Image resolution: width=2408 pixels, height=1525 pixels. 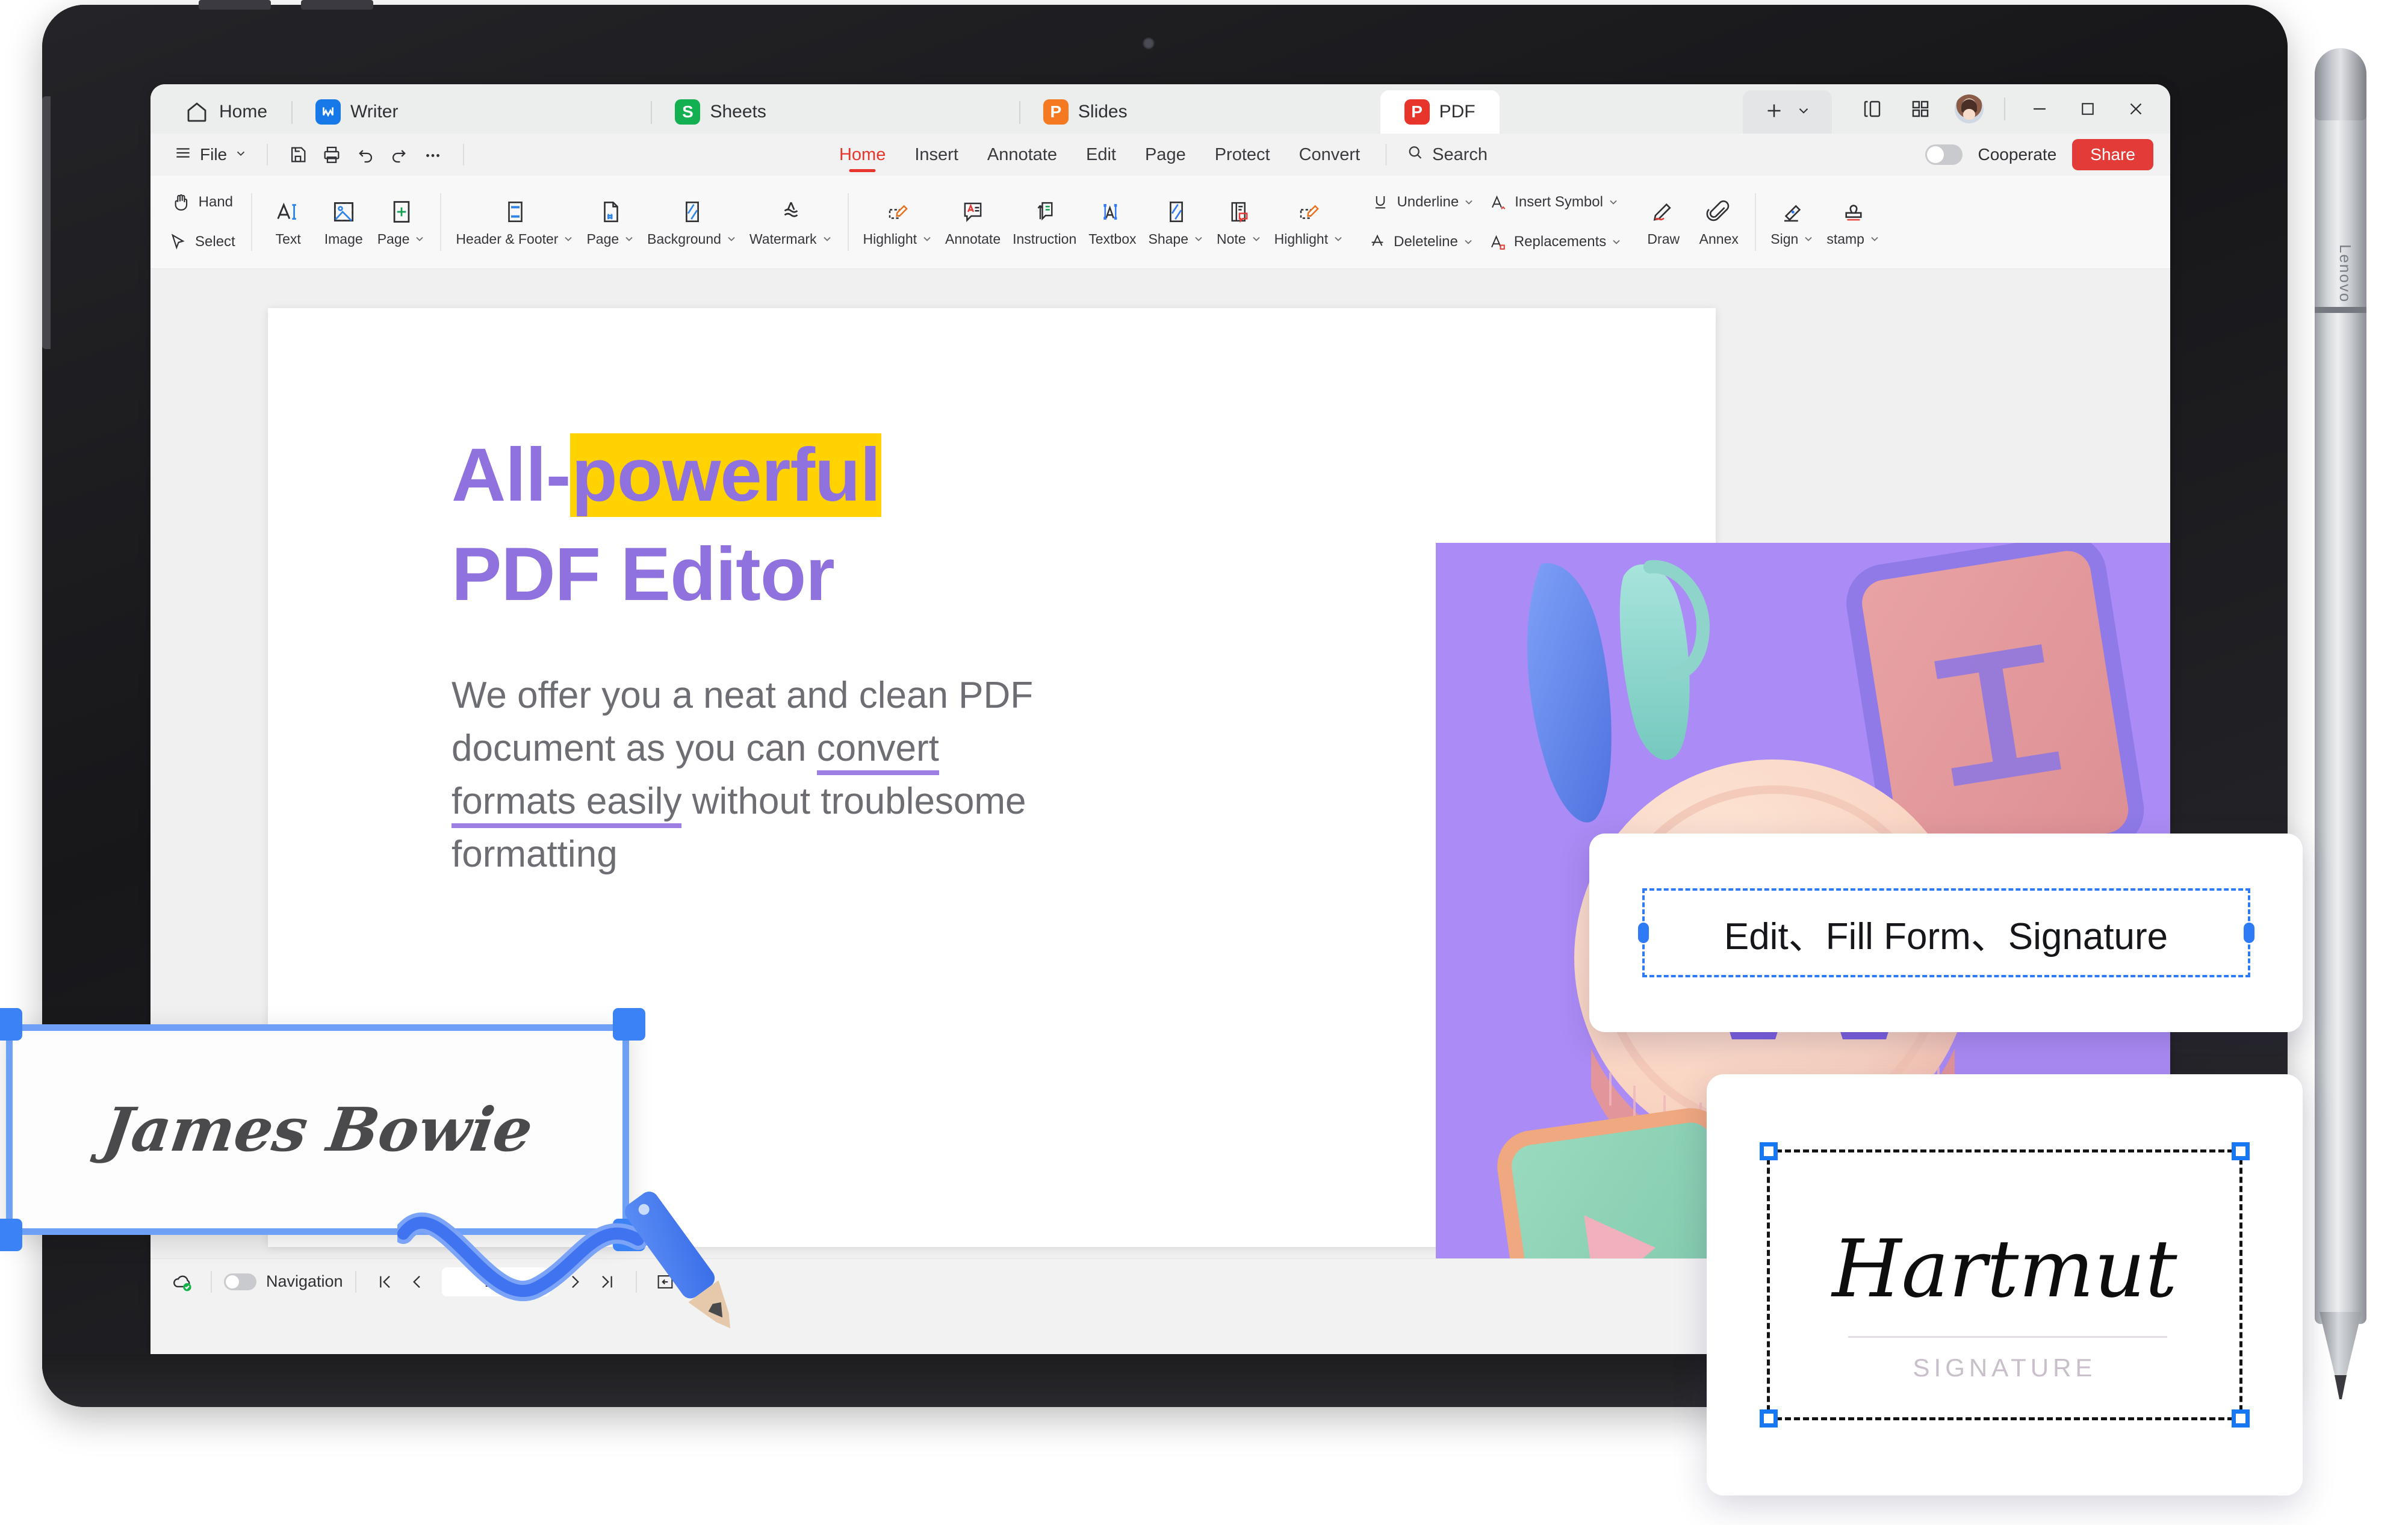 What do you see at coordinates (1421, 242) in the screenshot?
I see `ribbon-deleteline-button: Deleteline` at bounding box center [1421, 242].